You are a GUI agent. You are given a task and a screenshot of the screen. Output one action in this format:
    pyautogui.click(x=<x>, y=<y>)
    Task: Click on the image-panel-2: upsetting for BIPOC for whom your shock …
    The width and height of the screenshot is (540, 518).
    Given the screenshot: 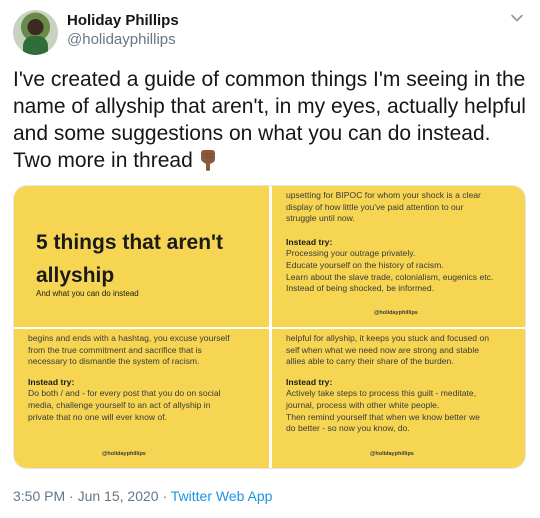 What is the action you would take?
    pyautogui.click(x=398, y=256)
    